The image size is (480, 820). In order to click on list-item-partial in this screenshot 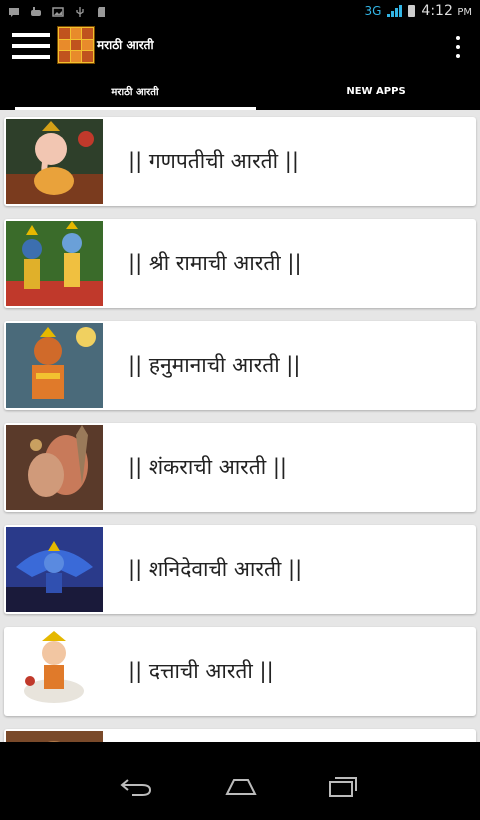, I will do `click(240, 735)`.